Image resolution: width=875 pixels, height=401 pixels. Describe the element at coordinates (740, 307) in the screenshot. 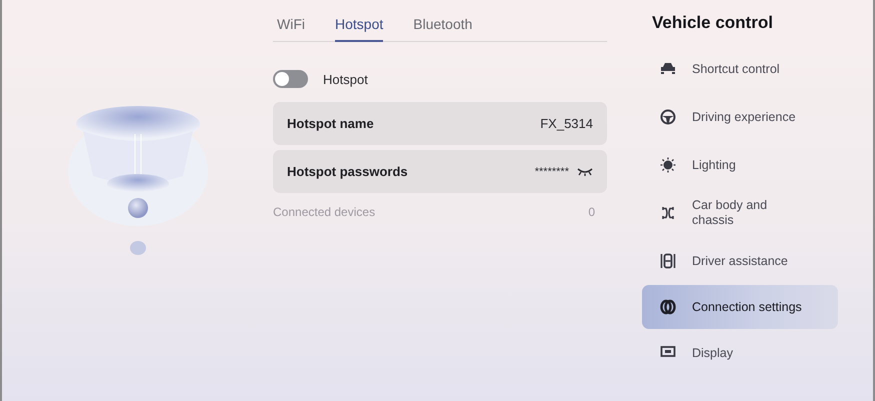

I see `sidebar-item: Connection settings` at that location.